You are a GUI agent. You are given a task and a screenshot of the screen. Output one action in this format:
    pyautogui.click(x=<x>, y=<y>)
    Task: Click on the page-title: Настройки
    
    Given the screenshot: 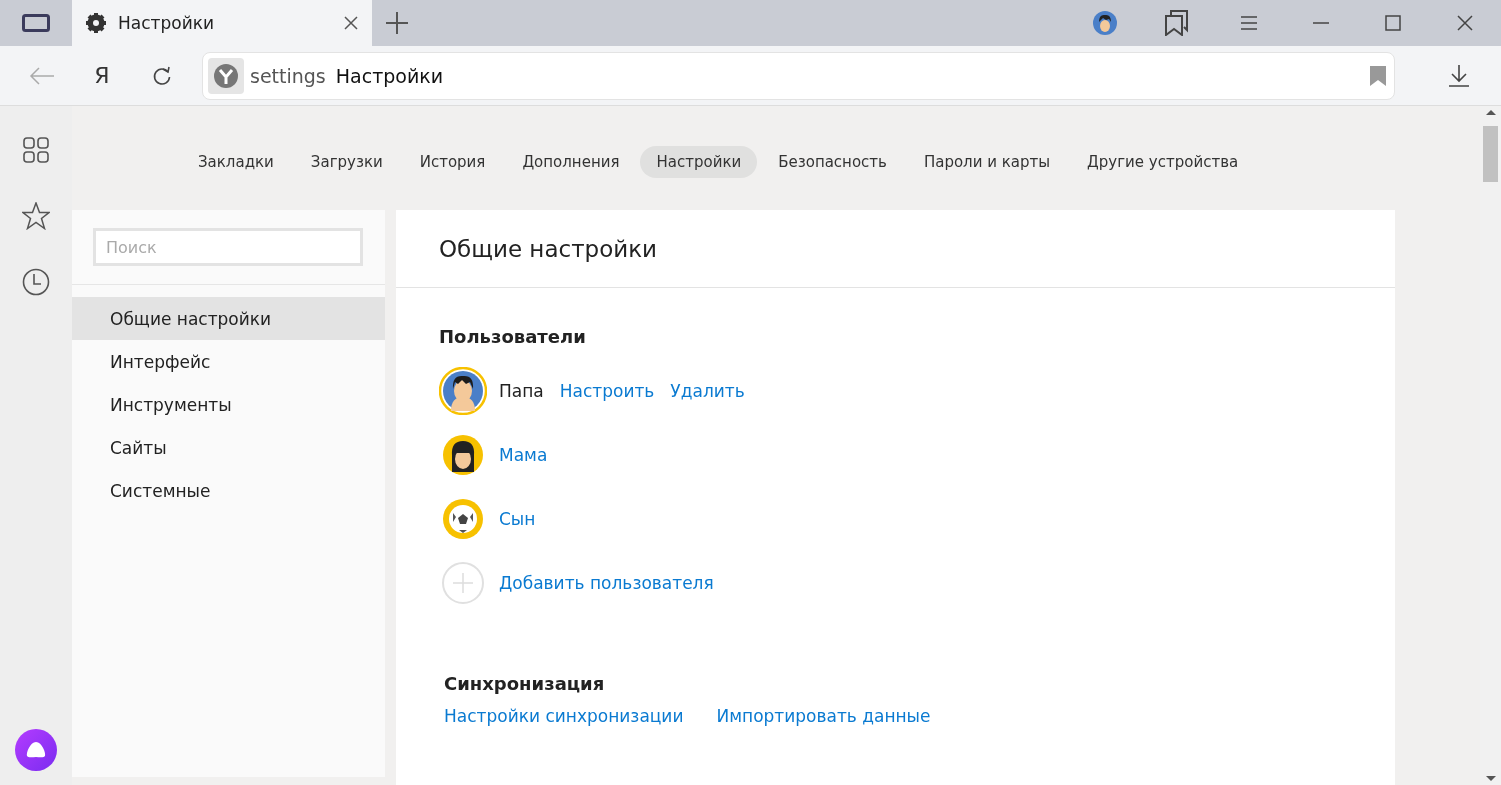 What is the action you would take?
    pyautogui.click(x=390, y=75)
    